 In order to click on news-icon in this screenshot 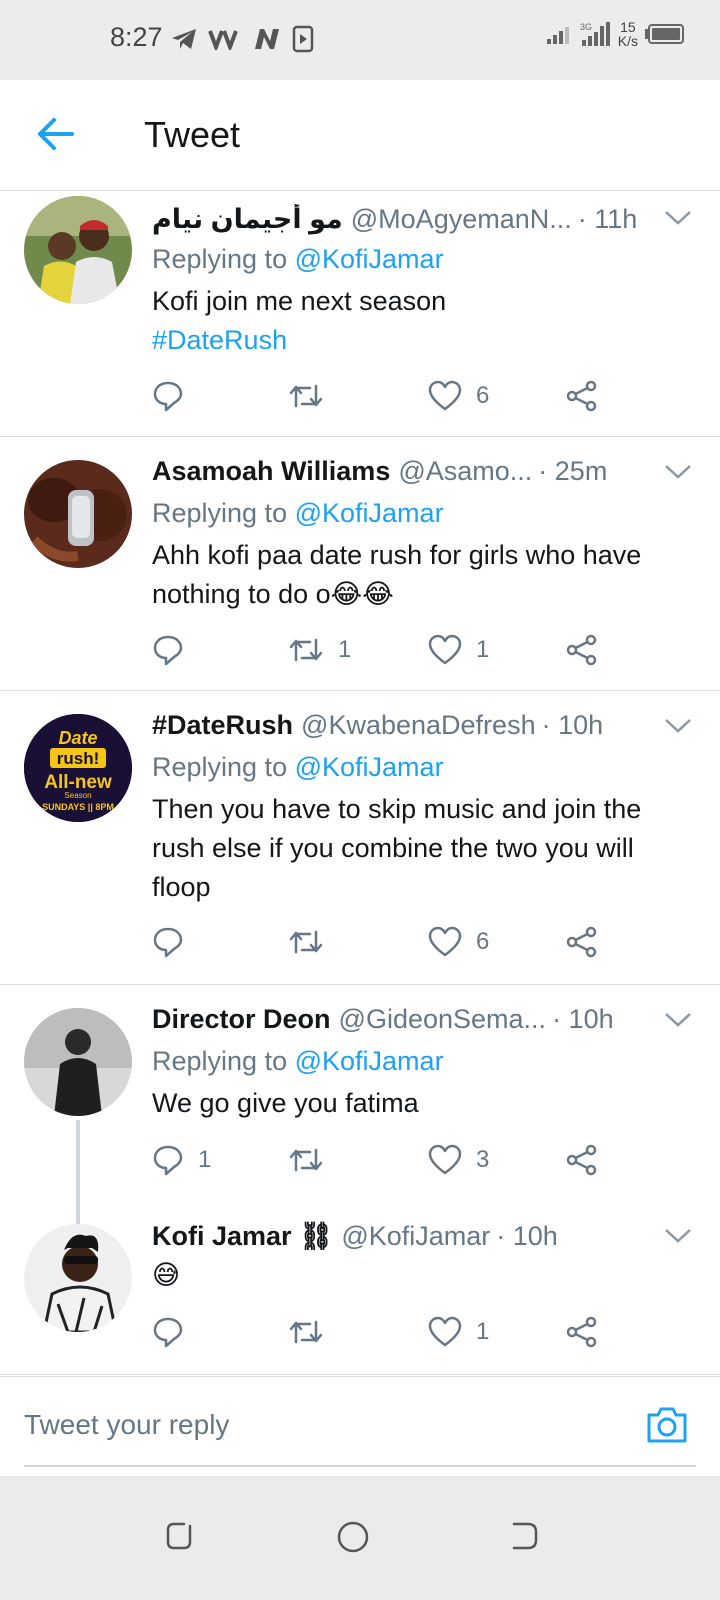, I will do `click(267, 39)`.